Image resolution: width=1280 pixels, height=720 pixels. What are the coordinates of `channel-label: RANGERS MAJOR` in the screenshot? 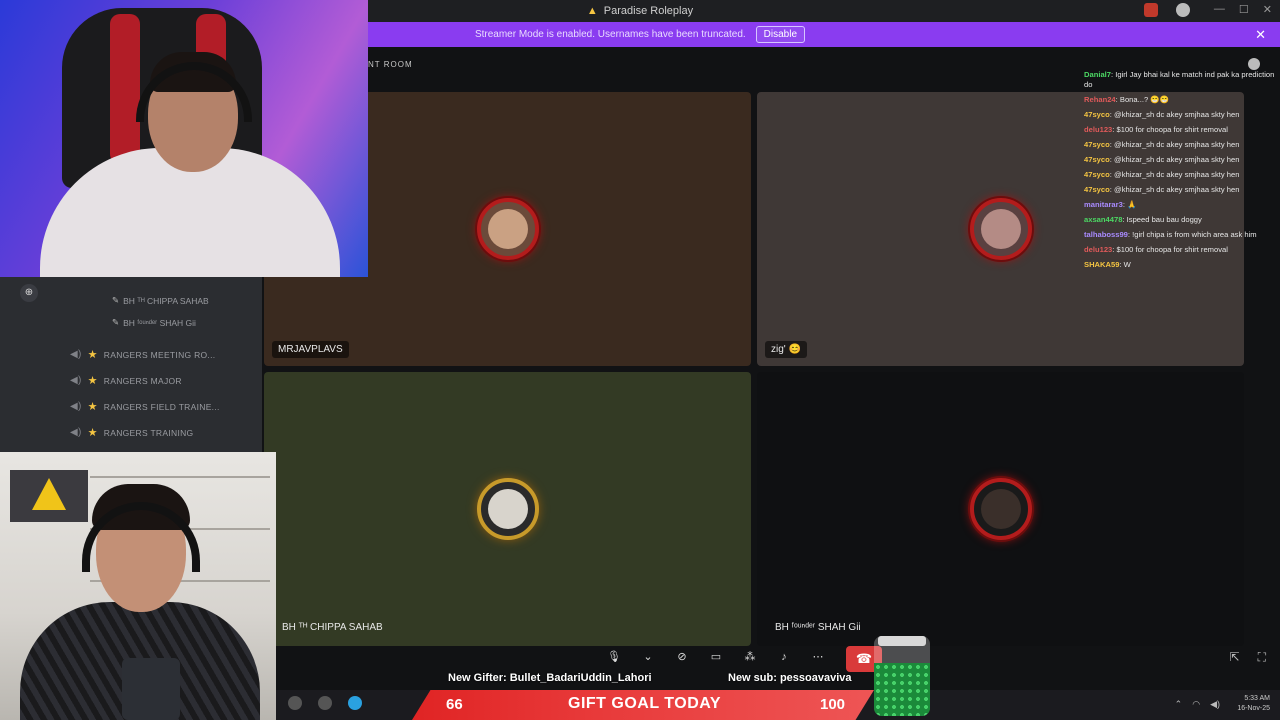 It's located at (142, 380).